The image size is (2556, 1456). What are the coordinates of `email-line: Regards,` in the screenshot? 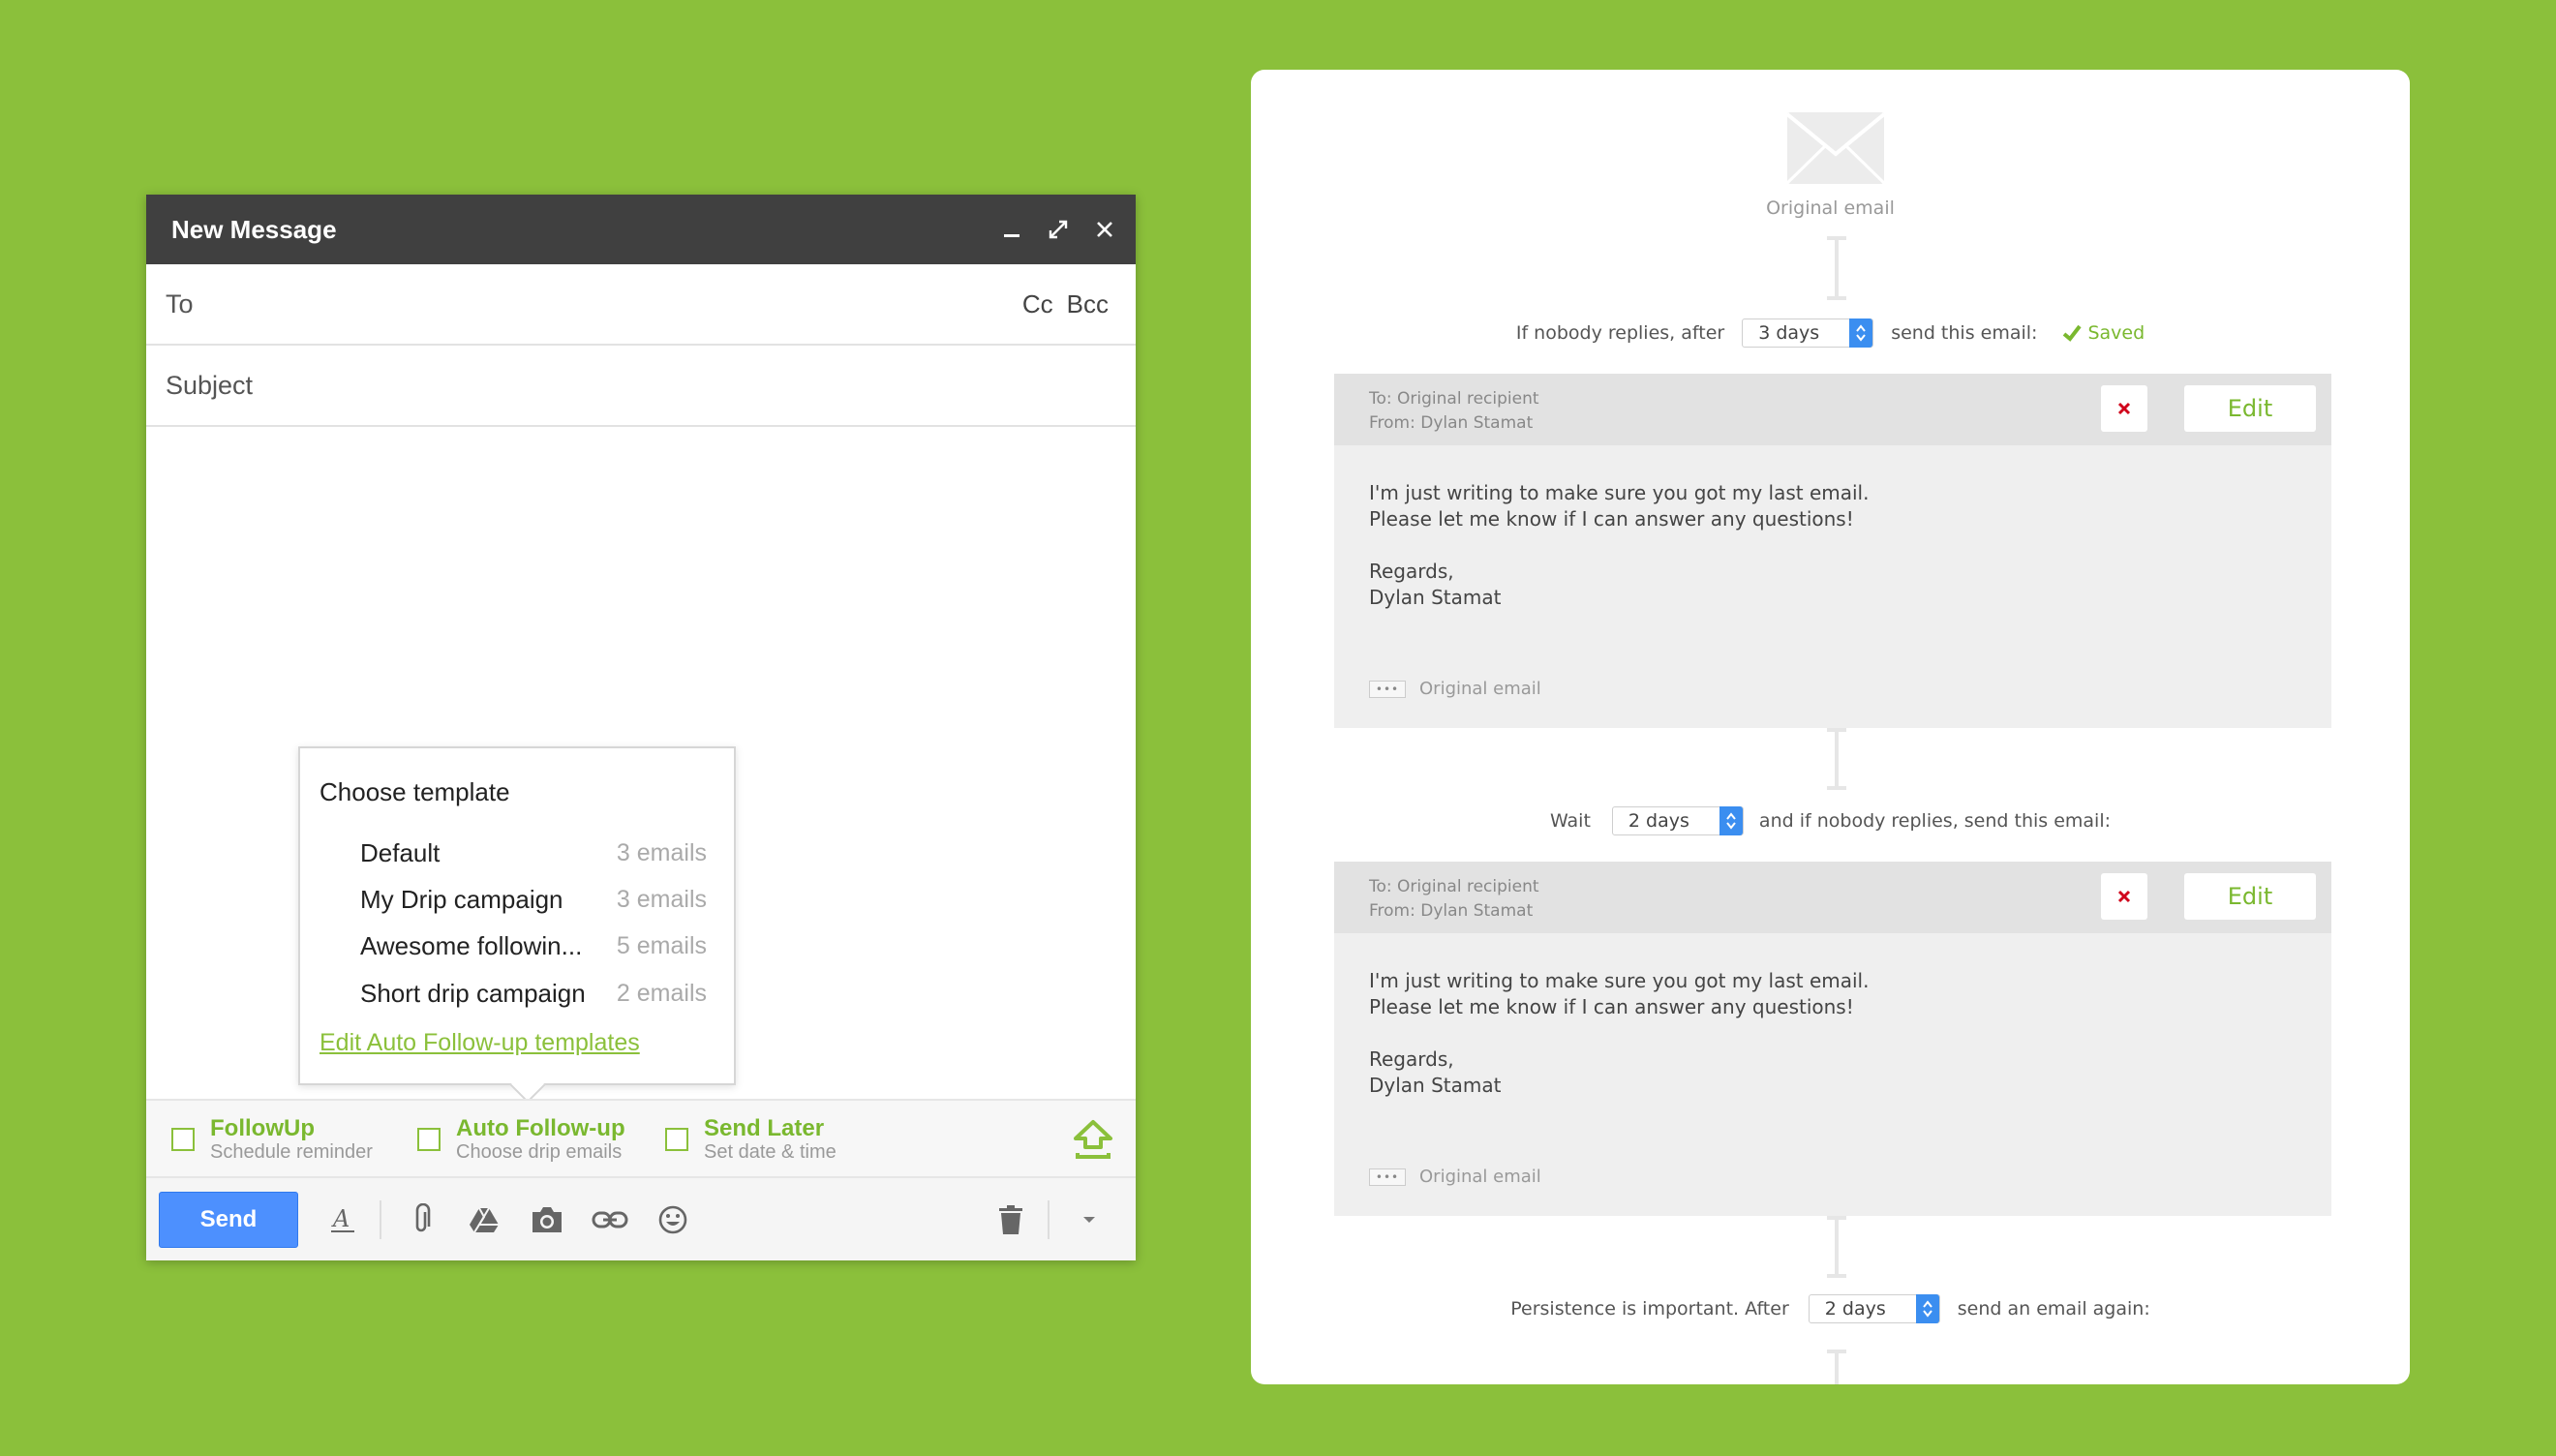 It's located at (1411, 1059).